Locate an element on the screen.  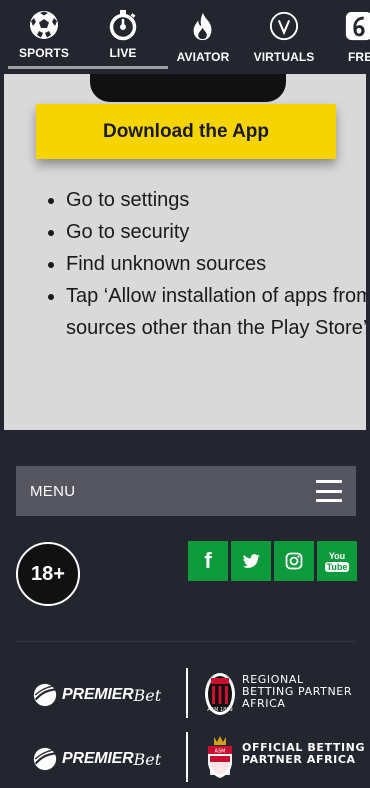
nav-free: FRE is located at coordinates (353, 37).